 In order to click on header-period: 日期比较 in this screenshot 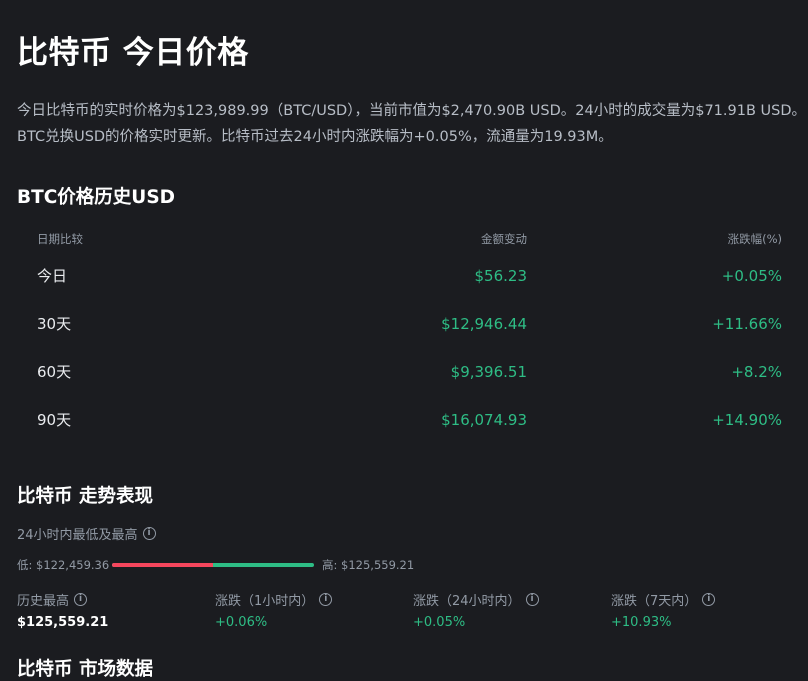, I will do `click(60, 239)`.